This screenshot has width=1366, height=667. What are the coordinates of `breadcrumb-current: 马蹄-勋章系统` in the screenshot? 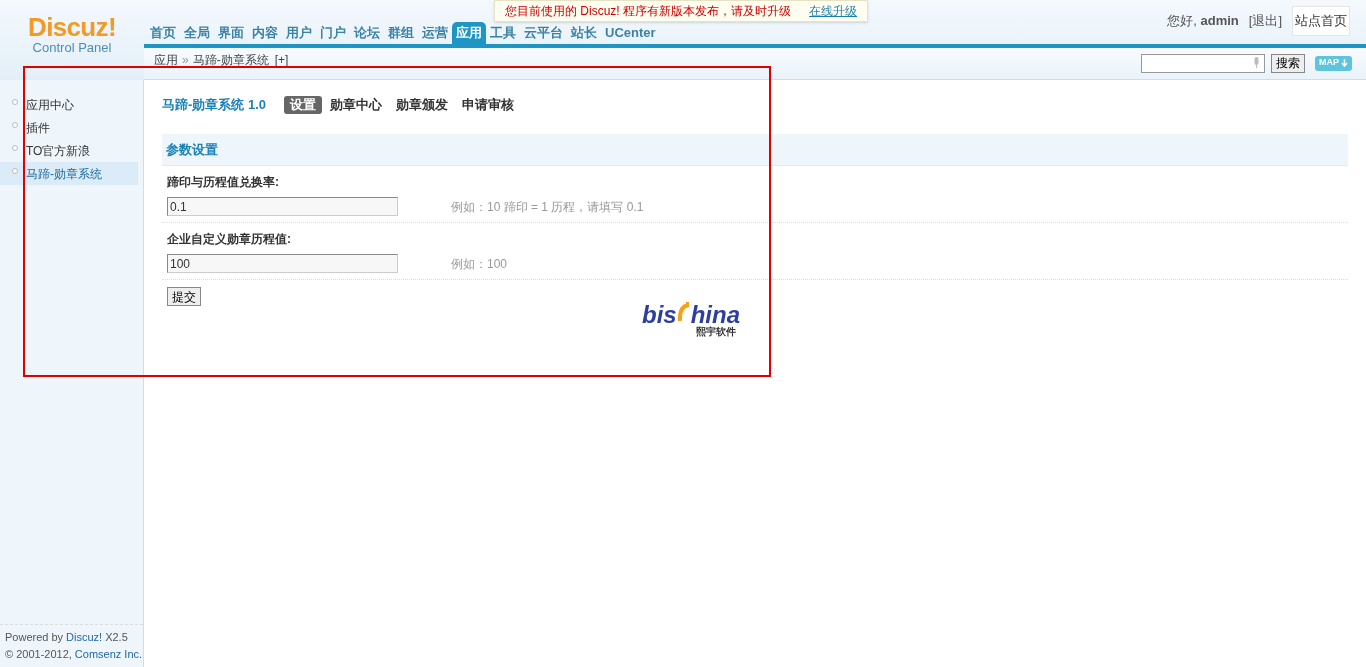 It's located at (230, 60).